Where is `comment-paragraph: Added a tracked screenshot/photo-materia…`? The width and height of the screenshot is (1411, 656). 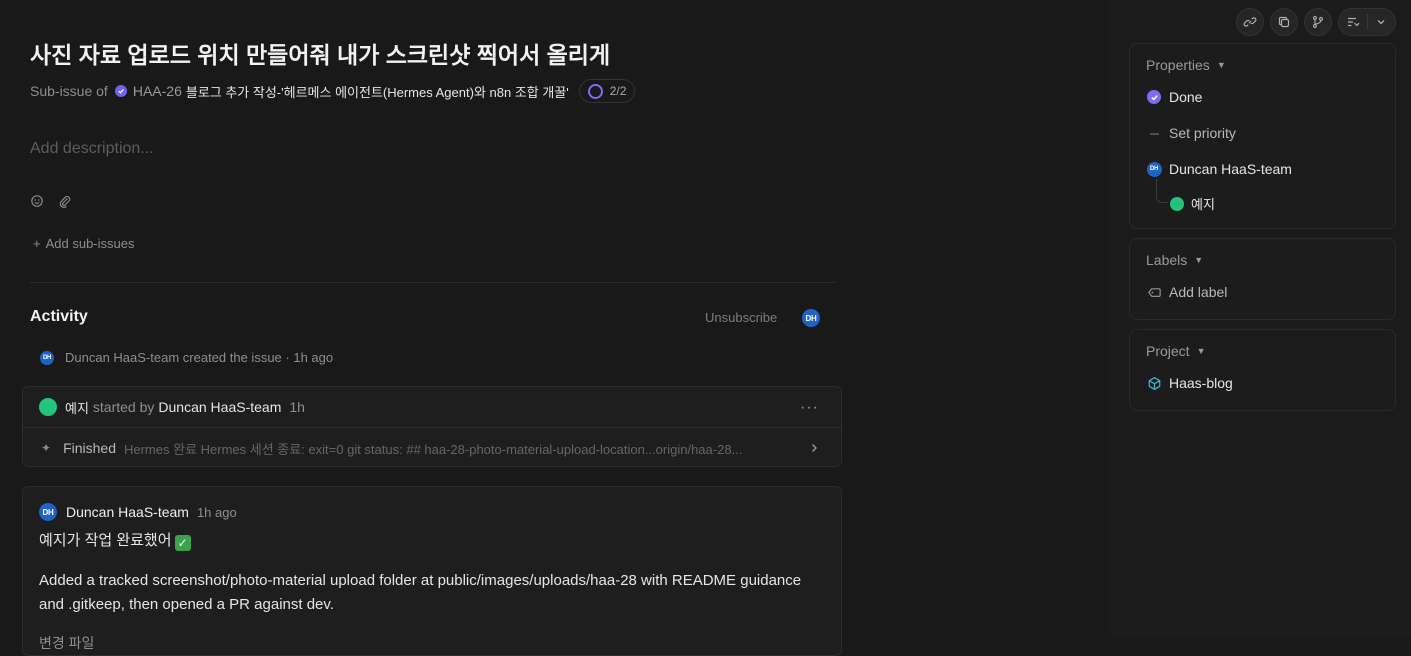
comment-paragraph: Added a tracked screenshot/photo-materia… is located at coordinates (420, 592).